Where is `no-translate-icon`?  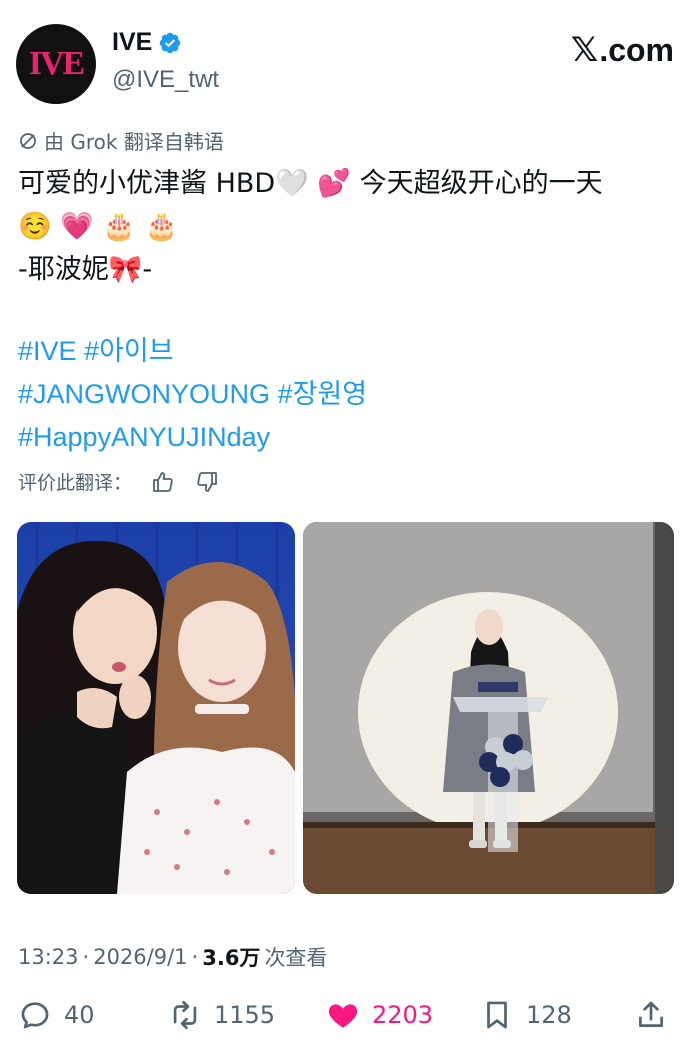 no-translate-icon is located at coordinates (28, 140).